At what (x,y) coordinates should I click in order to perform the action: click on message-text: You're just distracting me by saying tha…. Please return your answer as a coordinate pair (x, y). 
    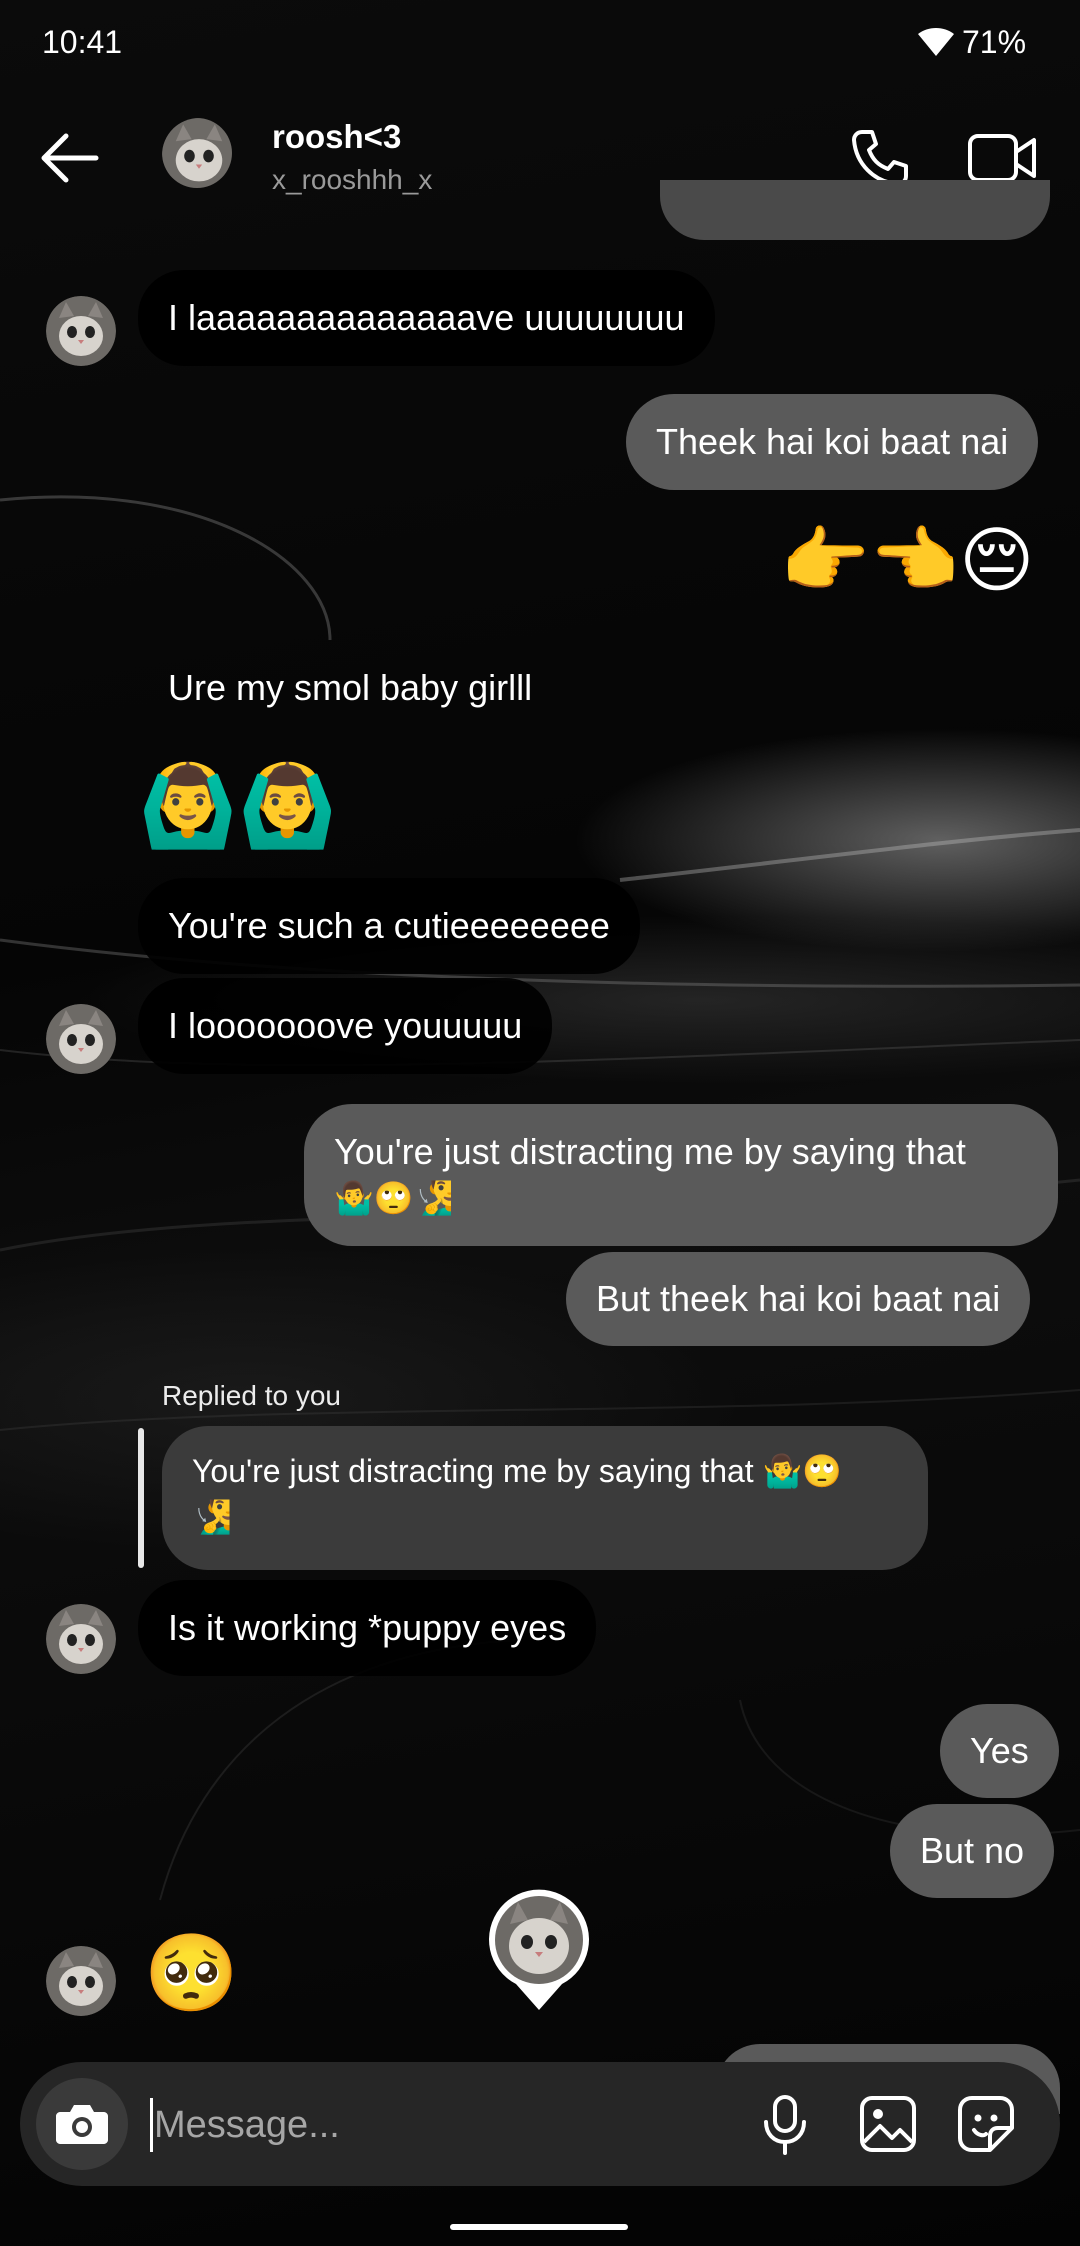
    Looking at the image, I should click on (650, 1151).